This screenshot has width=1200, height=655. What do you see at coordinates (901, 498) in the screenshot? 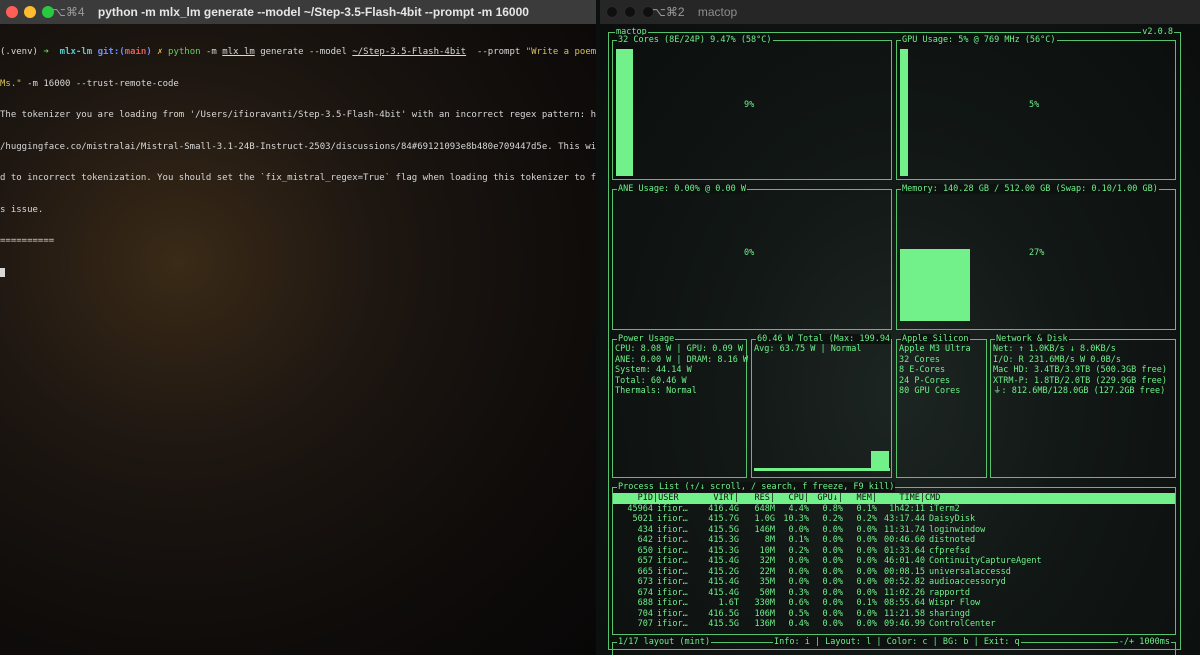
I see `col-header-time: TIME|` at bounding box center [901, 498].